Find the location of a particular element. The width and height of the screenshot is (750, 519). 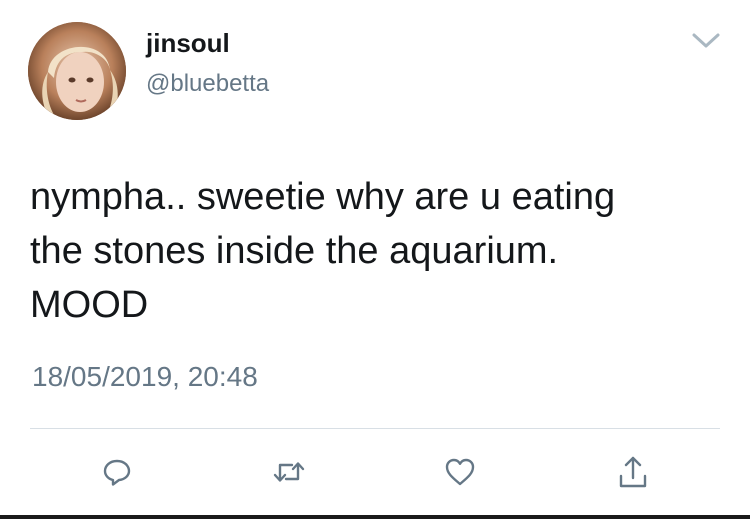

chevron-down-icon is located at coordinates (706, 40).